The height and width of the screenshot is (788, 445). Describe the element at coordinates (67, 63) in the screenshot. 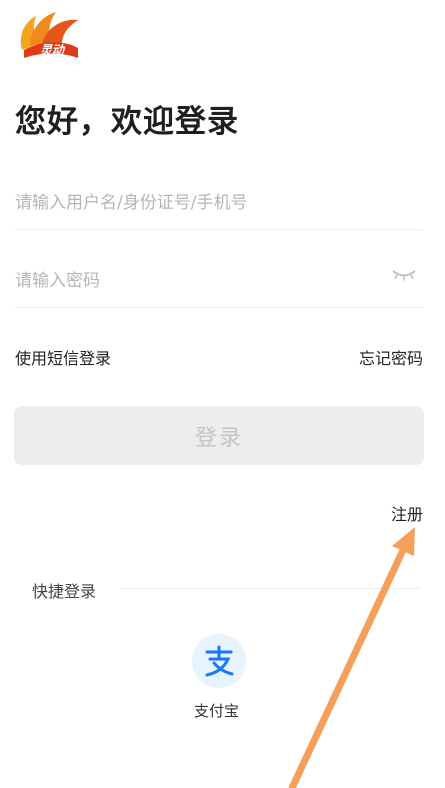

I see `logo-text-sub: 长春` at that location.